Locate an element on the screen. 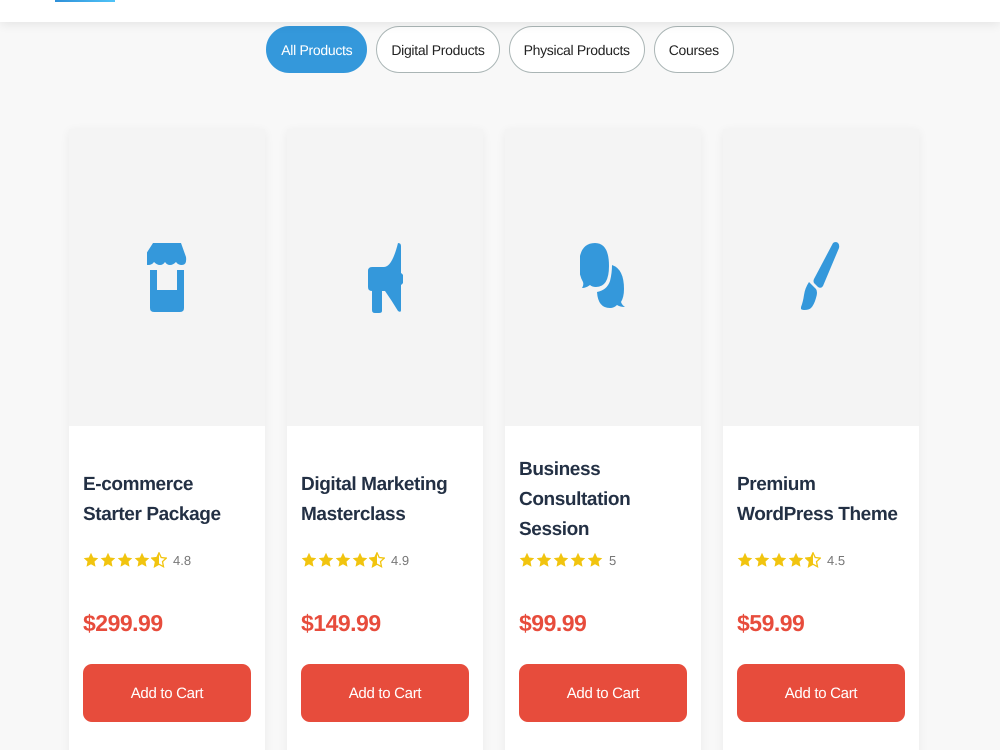 Image resolution: width=1000 pixels, height=750 pixels. rating-value: 4.8 is located at coordinates (182, 560).